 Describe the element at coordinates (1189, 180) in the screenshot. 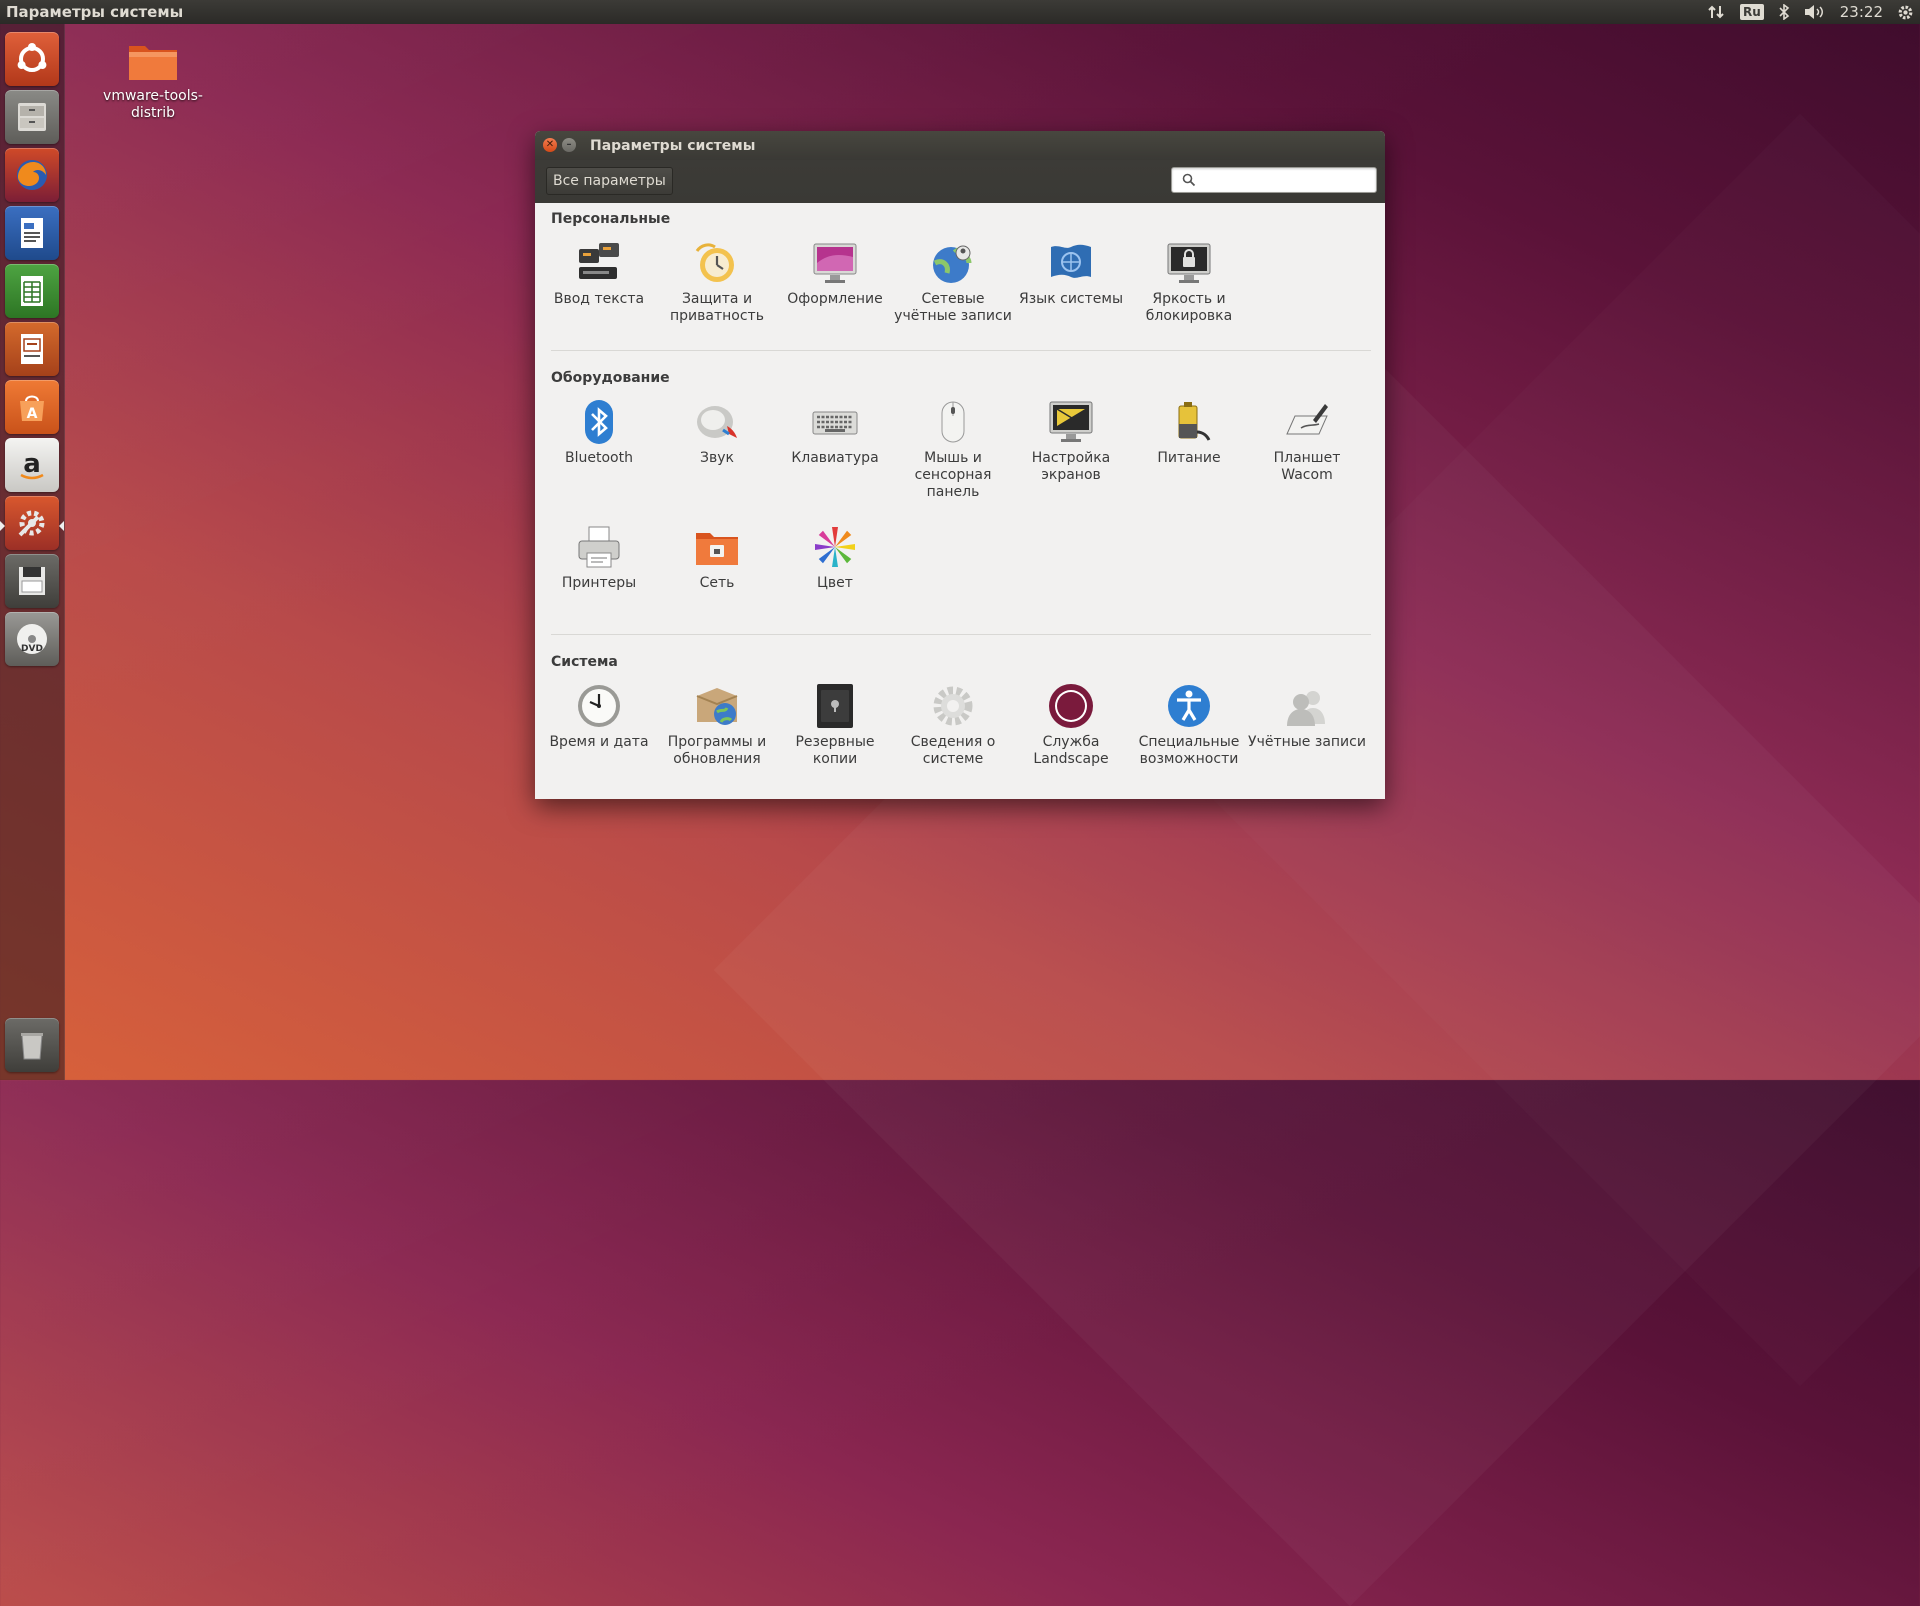

I see `search-icon` at that location.